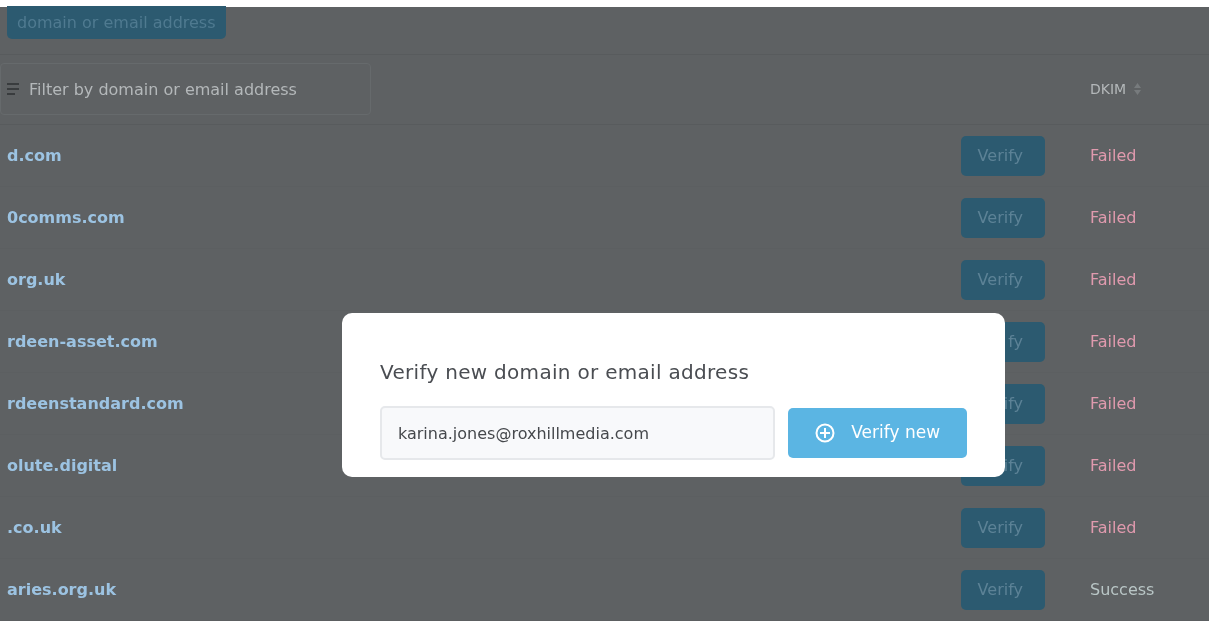 This screenshot has width=1209, height=621. Describe the element at coordinates (825, 433) in the screenshot. I see `plus-circle-icon` at that location.